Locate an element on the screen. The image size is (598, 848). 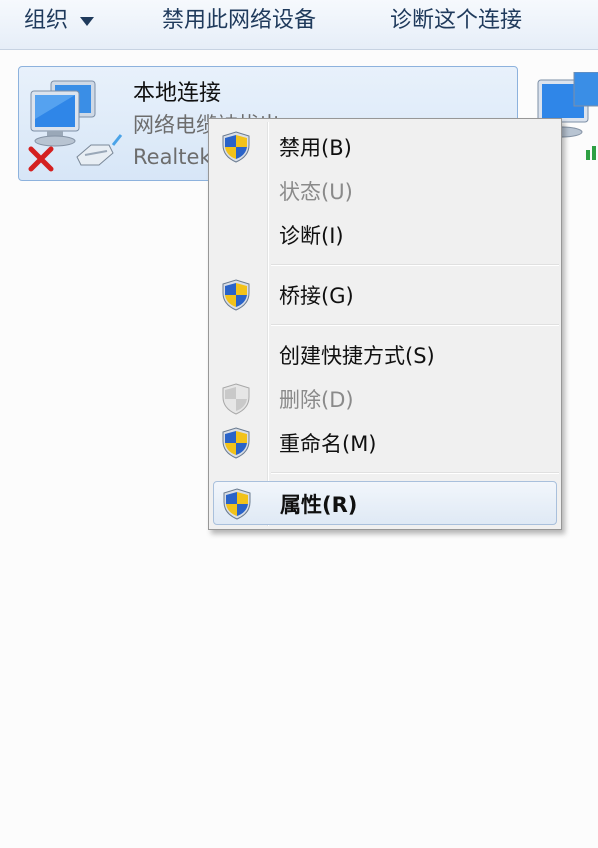
command-bar: 组织 禁用此网络设备 诊断这个连接 is located at coordinates (299, 25).